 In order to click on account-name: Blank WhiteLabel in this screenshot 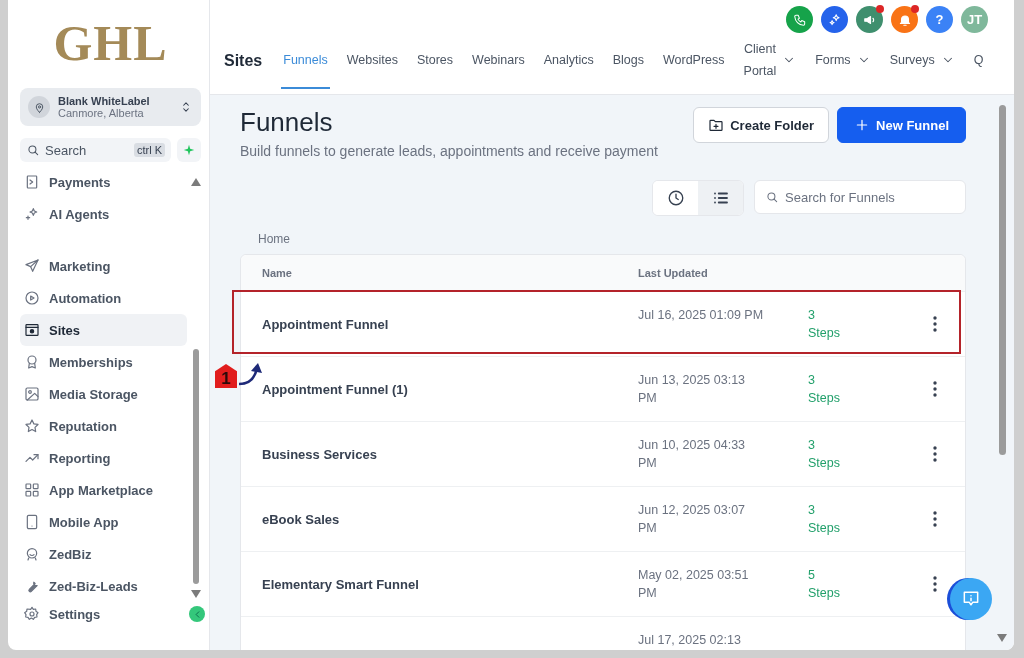, I will do `click(104, 101)`.